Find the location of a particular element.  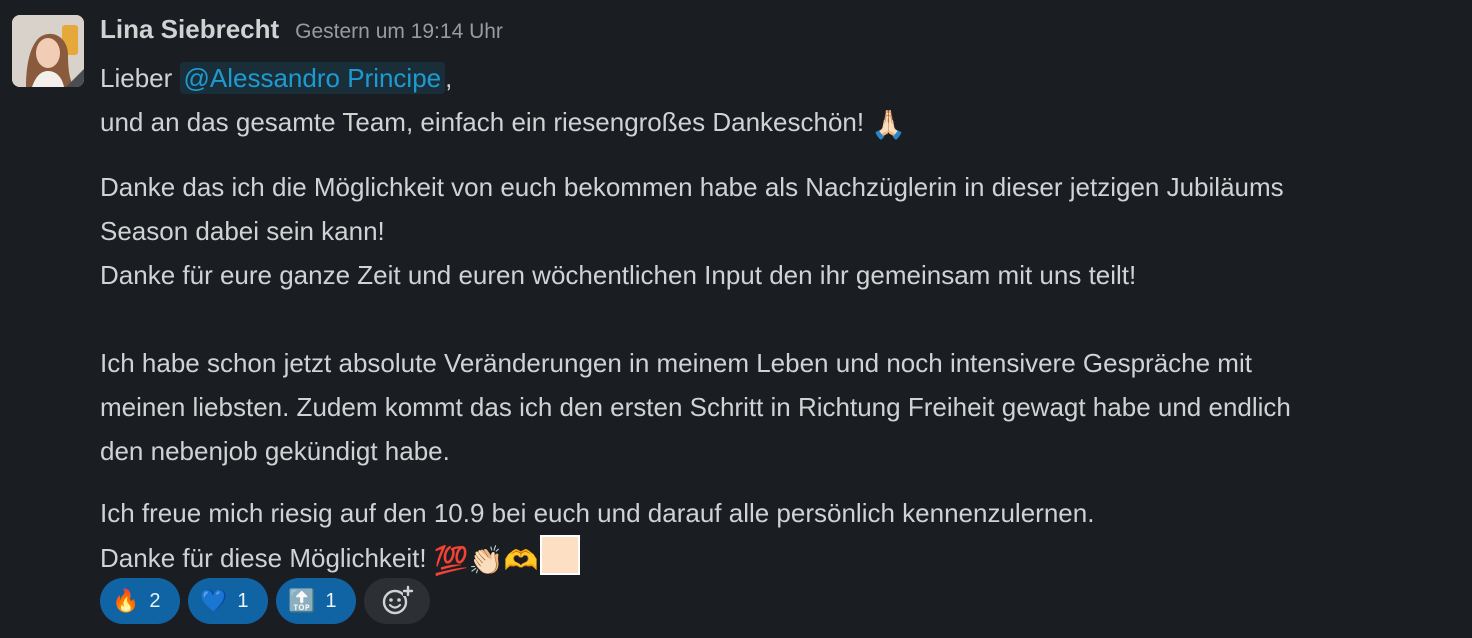

message-header: Lina Siebrecht Gestern um 19:14 Uhr is located at coordinates (301, 31).